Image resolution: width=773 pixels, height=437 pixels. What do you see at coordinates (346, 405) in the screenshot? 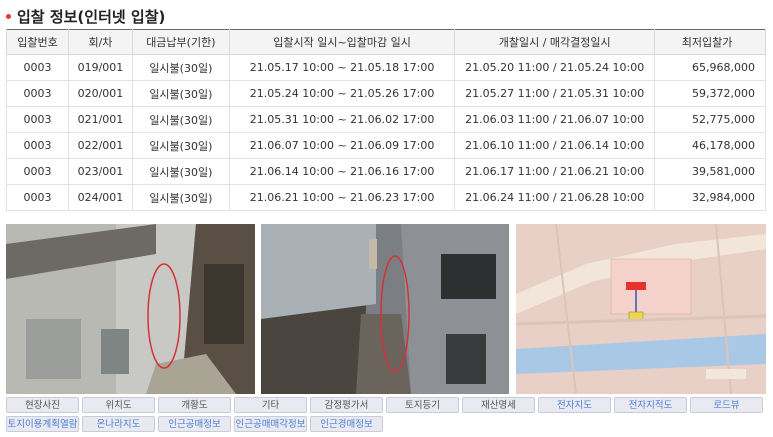
I see `tab-appraisal: 감정평가서` at bounding box center [346, 405].